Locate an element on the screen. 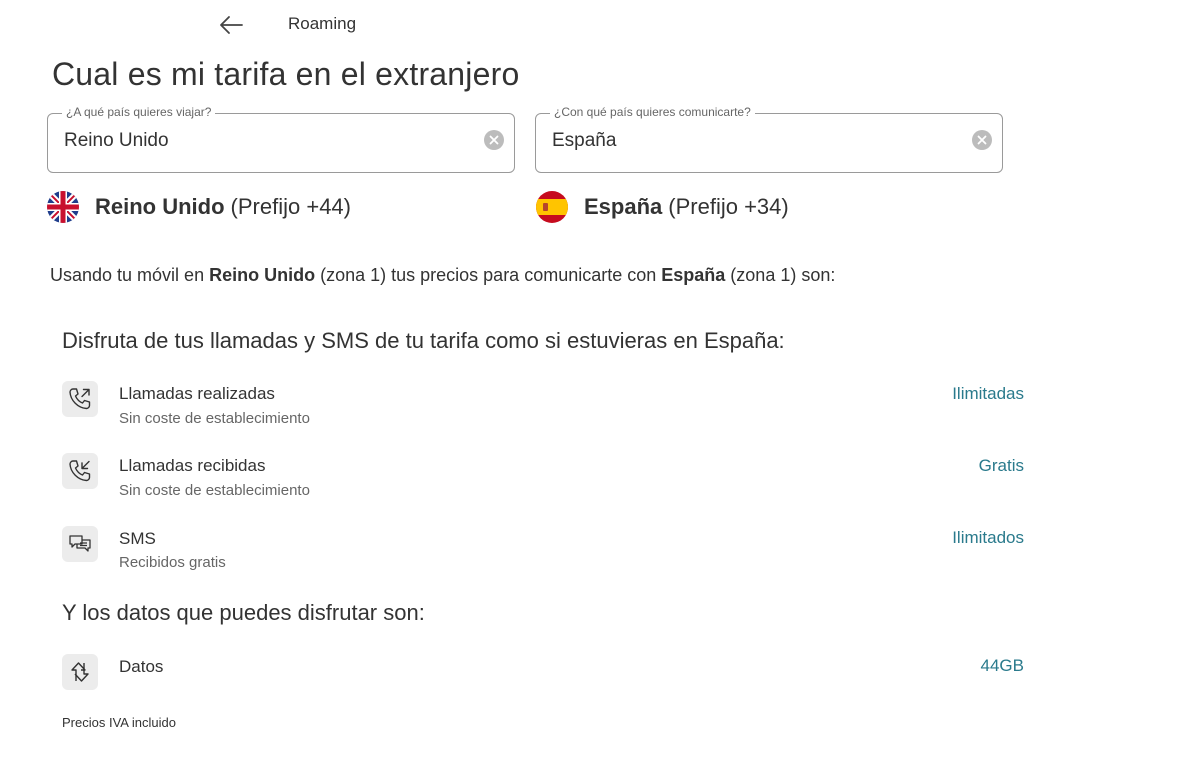 The height and width of the screenshot is (762, 1200). incoming-calls-value: Gratis is located at coordinates (1001, 465).